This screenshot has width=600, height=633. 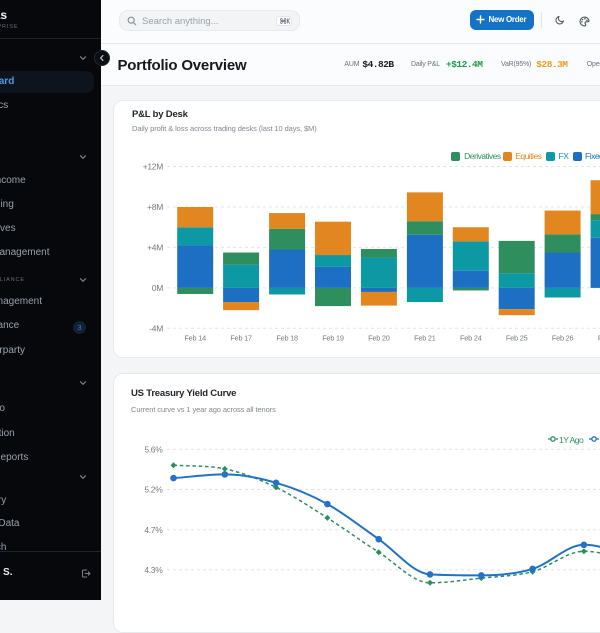 What do you see at coordinates (471, 338) in the screenshot?
I see `svg-text: Feb 24` at bounding box center [471, 338].